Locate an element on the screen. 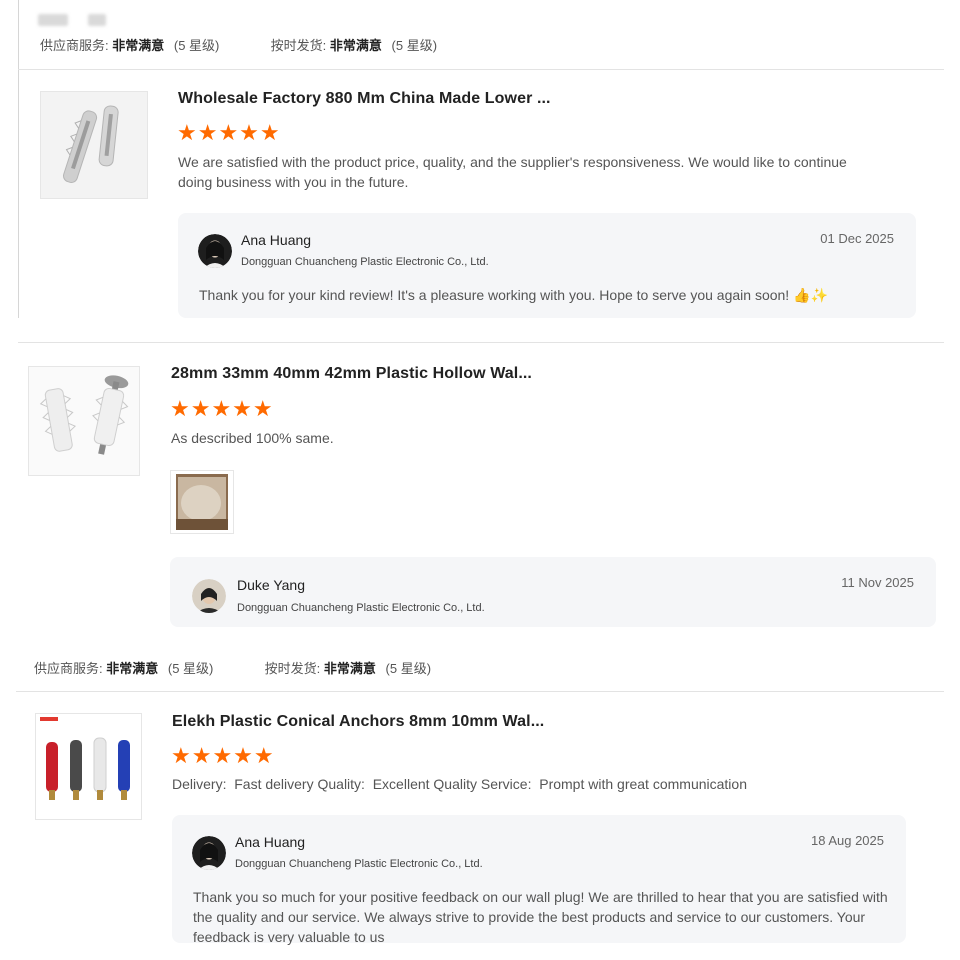 The height and width of the screenshot is (960, 960). reply-date: 01 Dec 2025 is located at coordinates (857, 238).